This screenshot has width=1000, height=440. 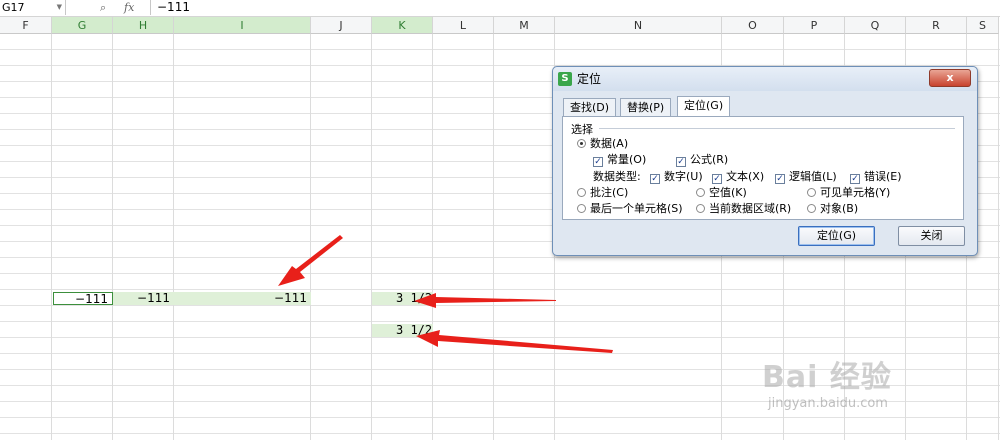 What do you see at coordinates (814, 25) in the screenshot?
I see `column-header-p: P` at bounding box center [814, 25].